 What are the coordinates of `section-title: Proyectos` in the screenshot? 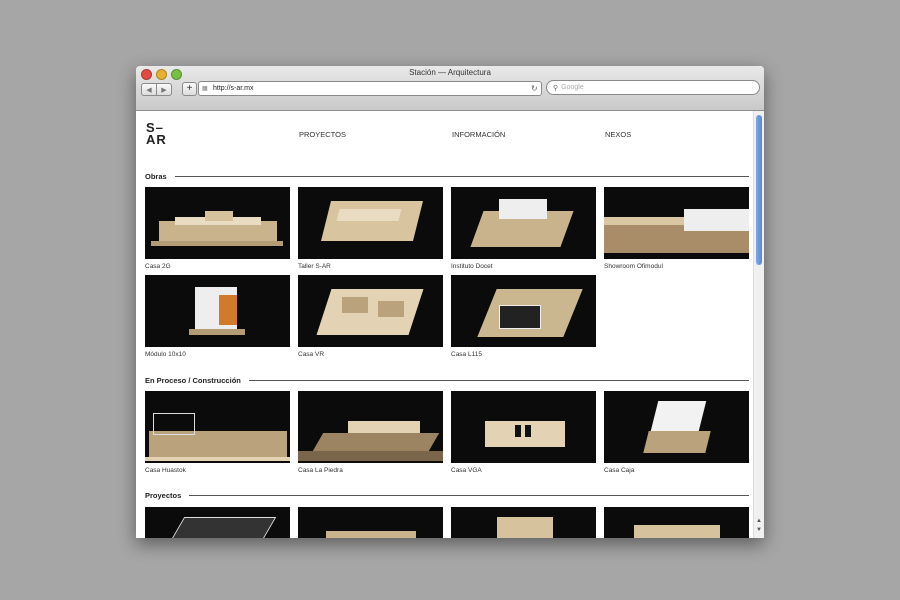 It's located at (163, 495).